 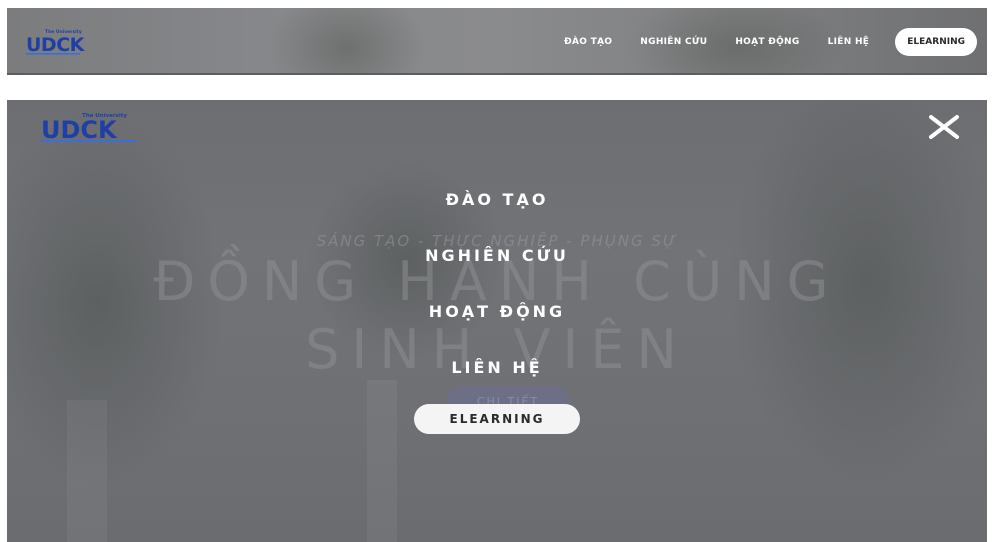 I want to click on menu-item-hoat-dong: HOẠT ĐỘNG, so click(x=497, y=312).